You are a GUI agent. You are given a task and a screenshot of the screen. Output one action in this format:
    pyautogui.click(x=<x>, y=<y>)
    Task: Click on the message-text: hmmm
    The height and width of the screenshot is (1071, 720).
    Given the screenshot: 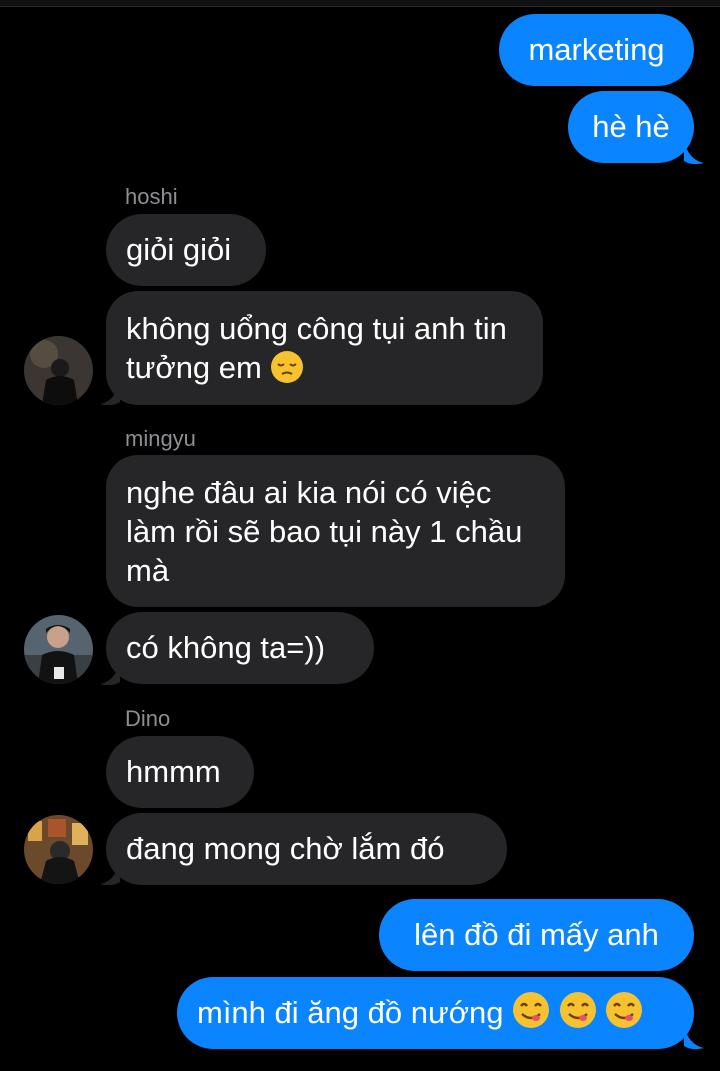 What is the action you would take?
    pyautogui.click(x=173, y=771)
    